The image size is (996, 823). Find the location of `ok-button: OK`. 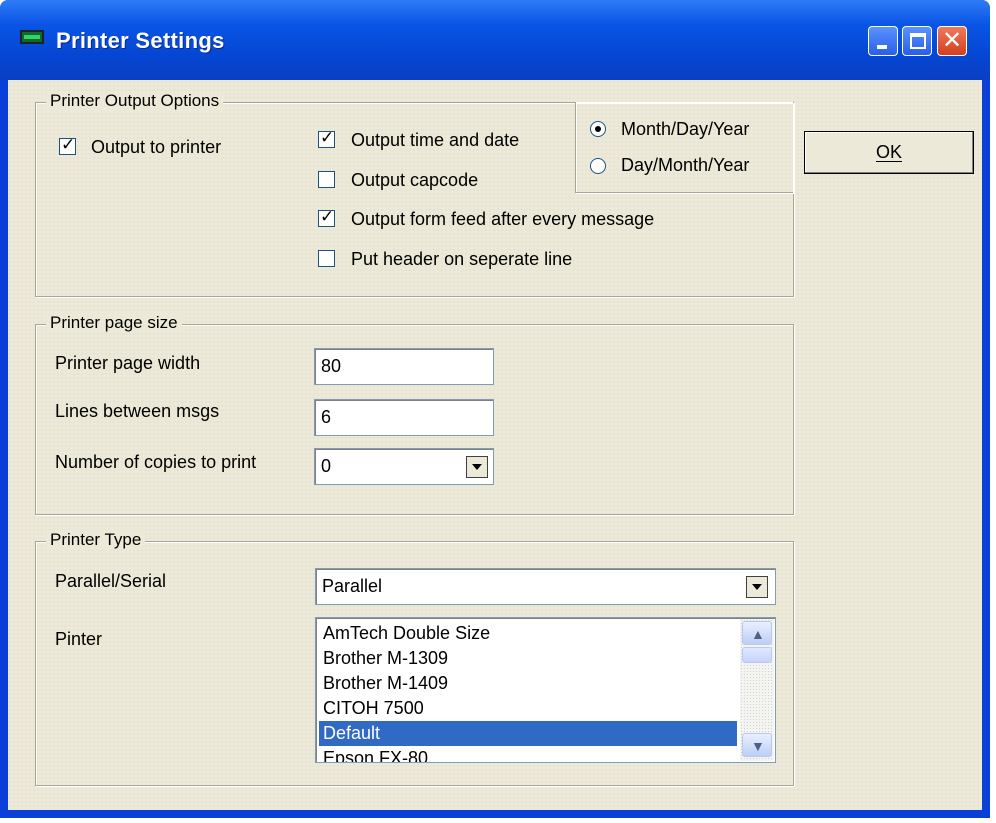

ok-button: OK is located at coordinates (889, 152).